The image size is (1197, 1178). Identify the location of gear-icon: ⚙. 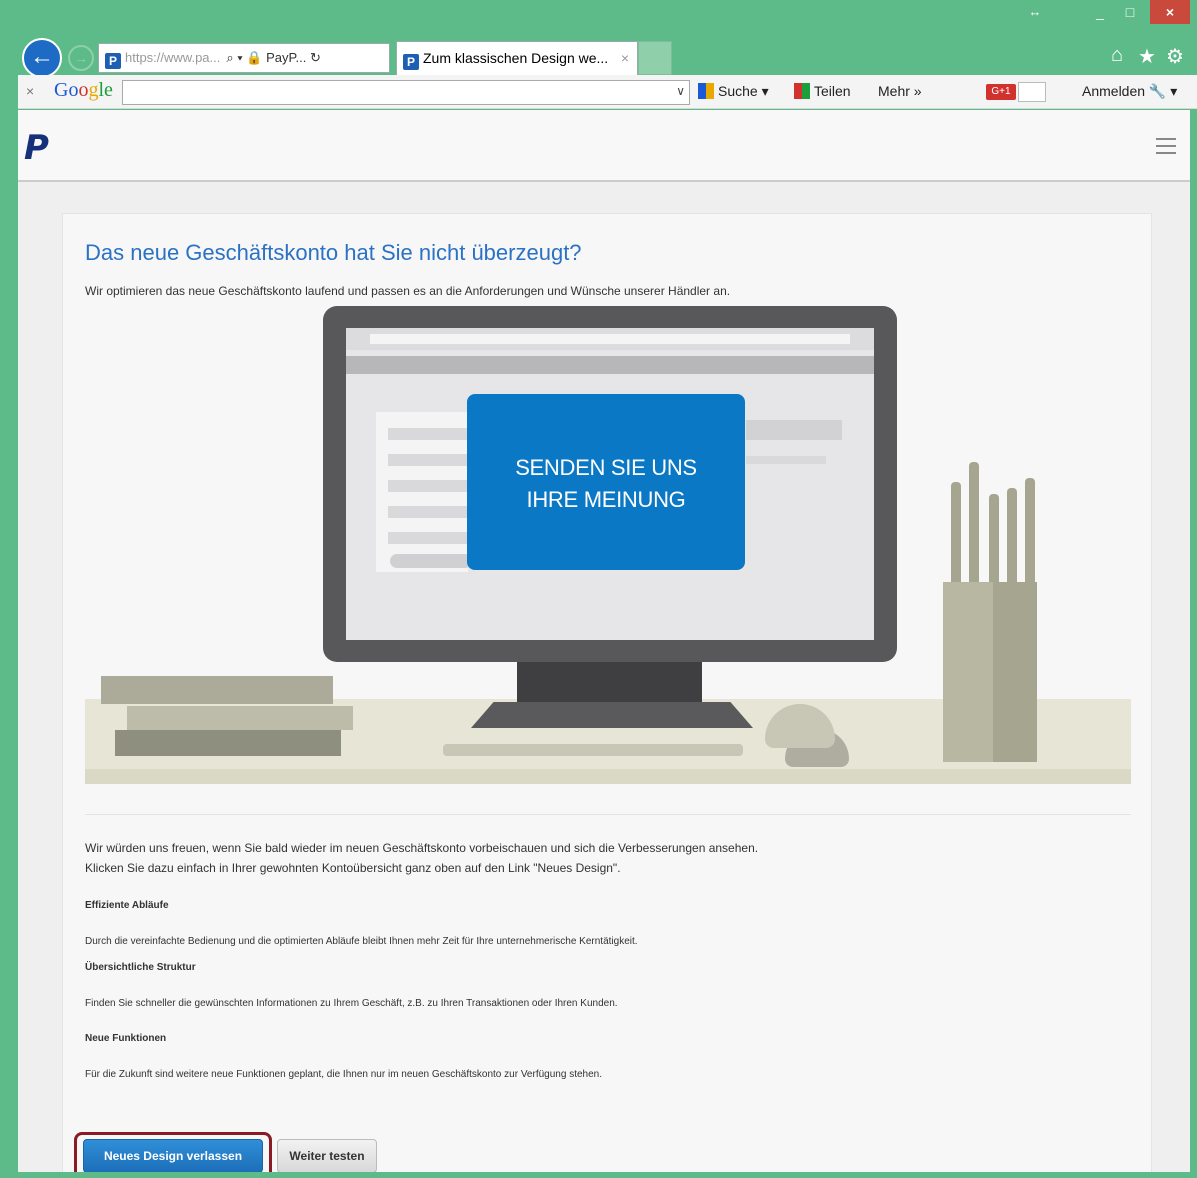
(1175, 56).